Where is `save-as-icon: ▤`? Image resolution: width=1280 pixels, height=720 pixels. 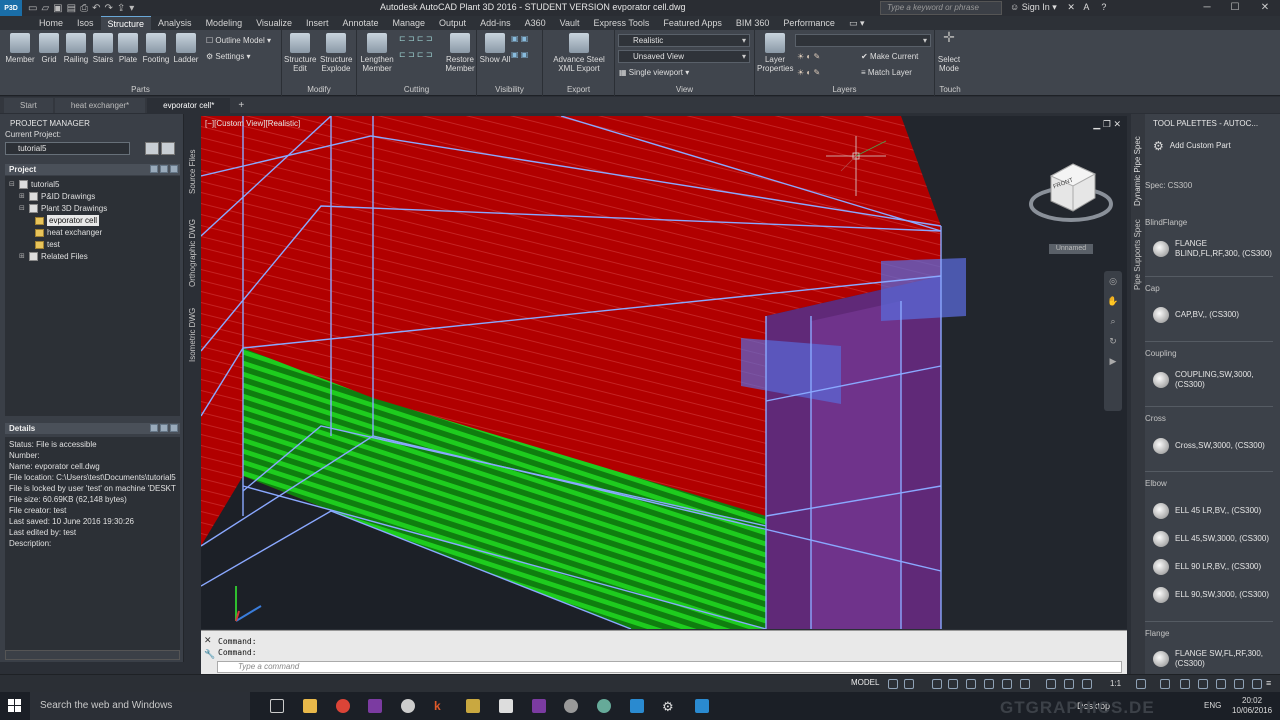 save-as-icon: ▤ is located at coordinates (71, 8).